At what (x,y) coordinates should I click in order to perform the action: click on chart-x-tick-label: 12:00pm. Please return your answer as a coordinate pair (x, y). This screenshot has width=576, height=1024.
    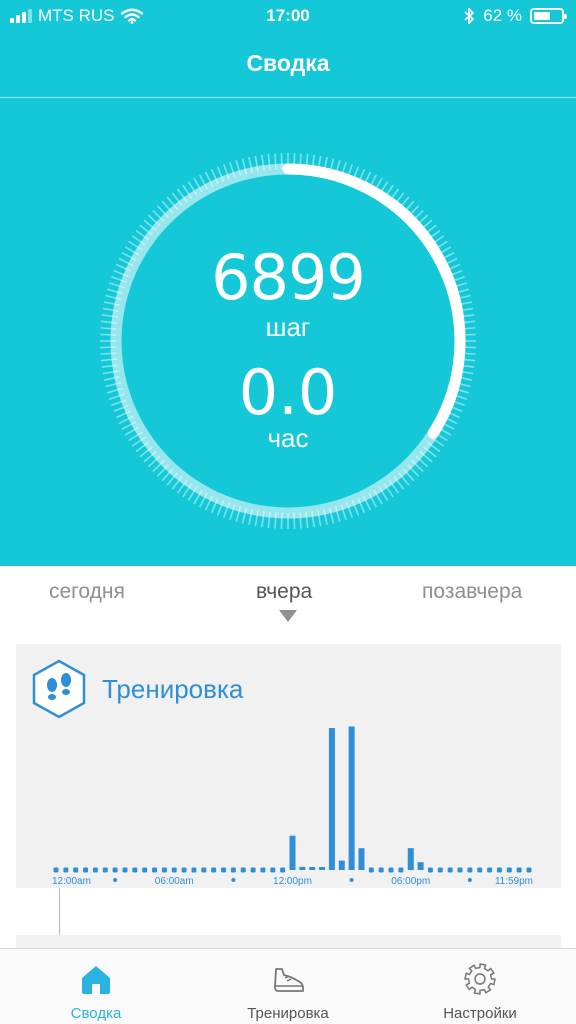
    Looking at the image, I should click on (292, 881).